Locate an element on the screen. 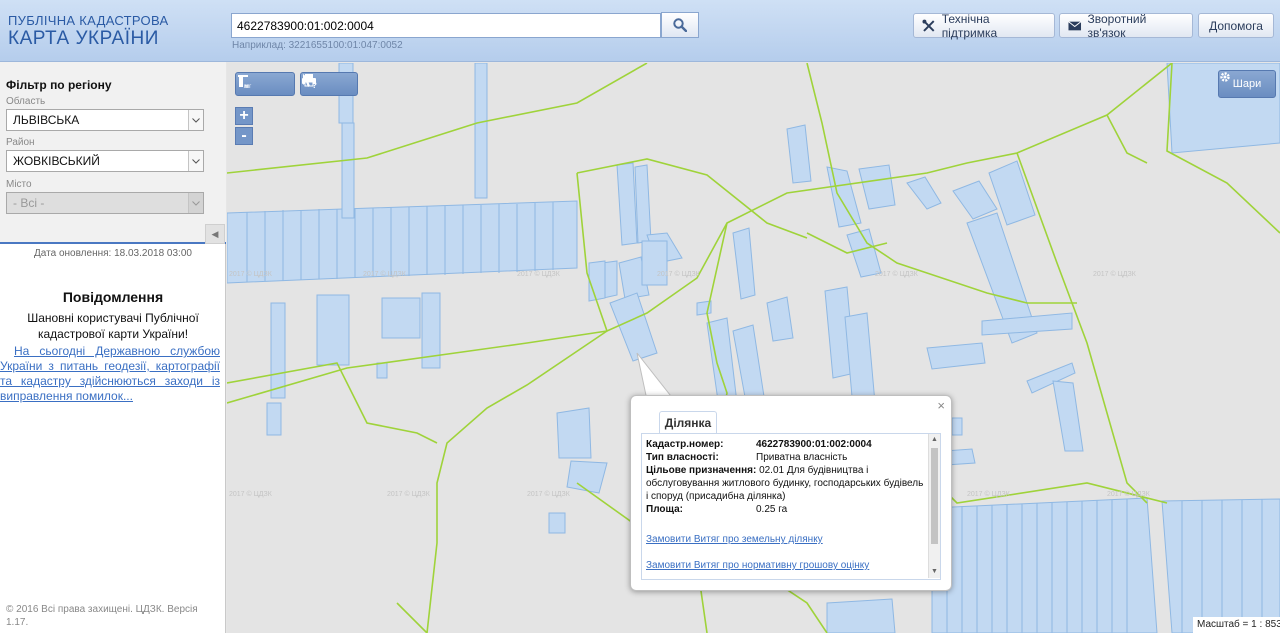 The height and width of the screenshot is (633, 1280). identify-button: ? is located at coordinates (329, 84).